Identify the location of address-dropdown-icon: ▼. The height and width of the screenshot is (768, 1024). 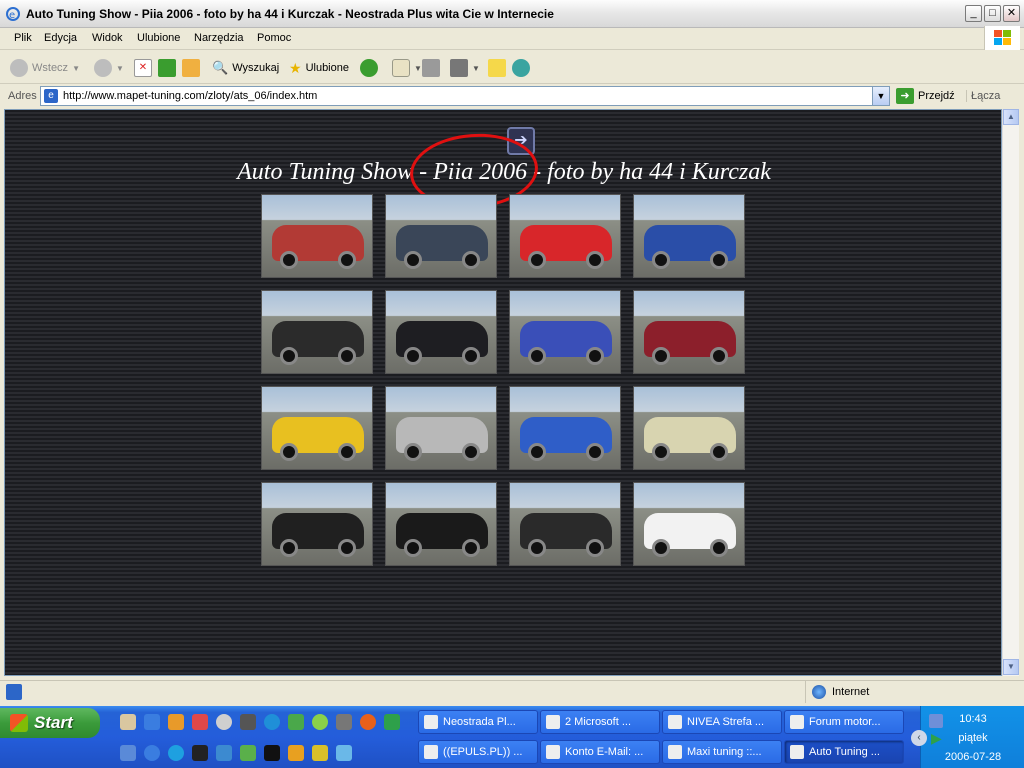
(880, 96).